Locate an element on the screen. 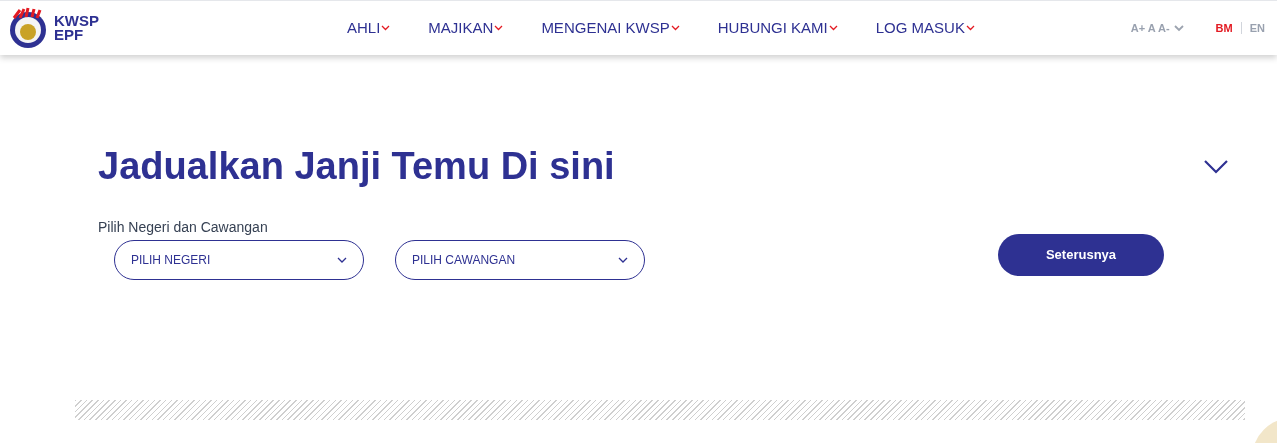 This screenshot has width=1277, height=443. nav-link: LOG MASUK is located at coordinates (925, 28).